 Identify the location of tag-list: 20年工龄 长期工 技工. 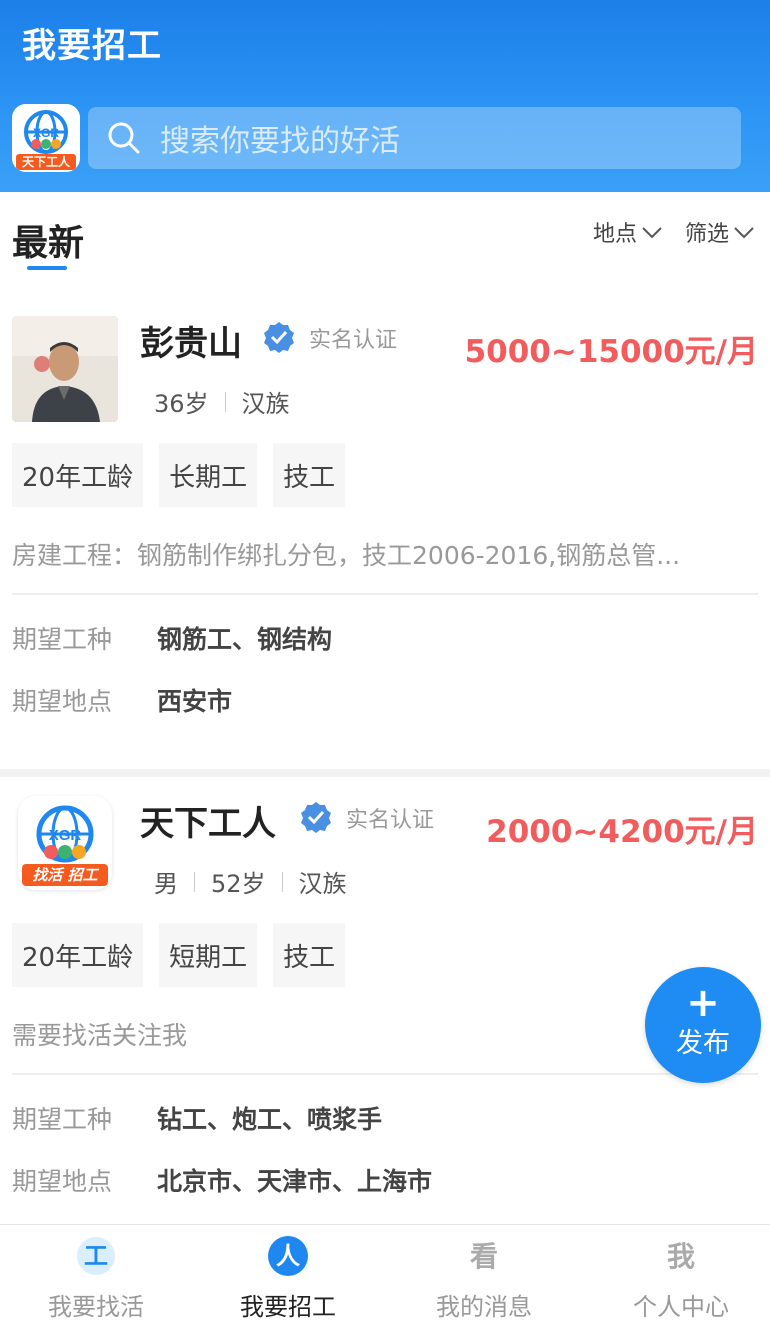
(179, 475).